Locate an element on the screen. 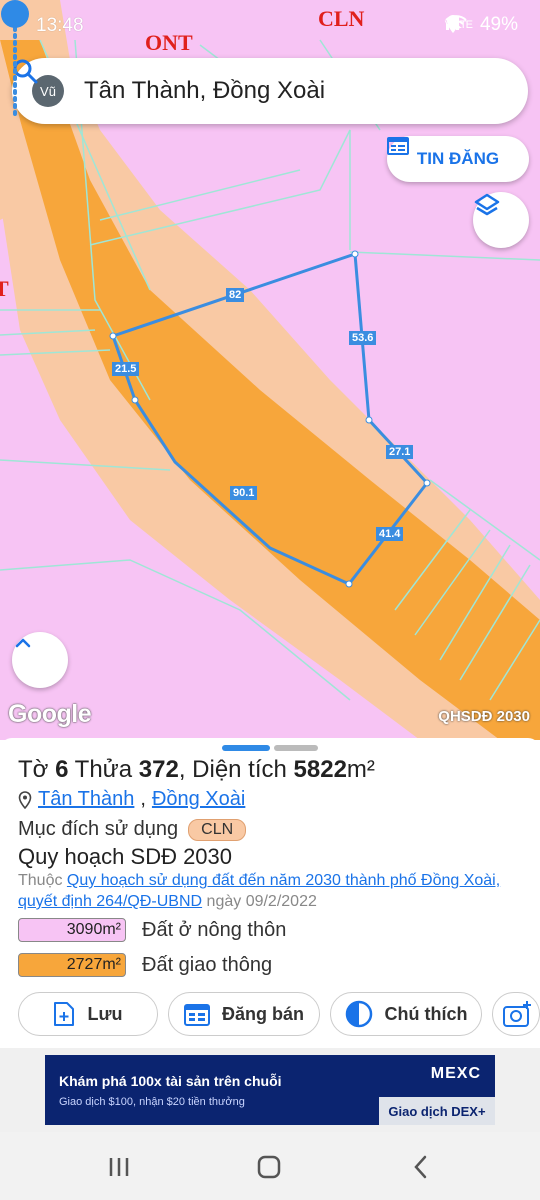 The width and height of the screenshot is (540, 1200). post-sale-button: Đăng bán is located at coordinates (244, 1014).